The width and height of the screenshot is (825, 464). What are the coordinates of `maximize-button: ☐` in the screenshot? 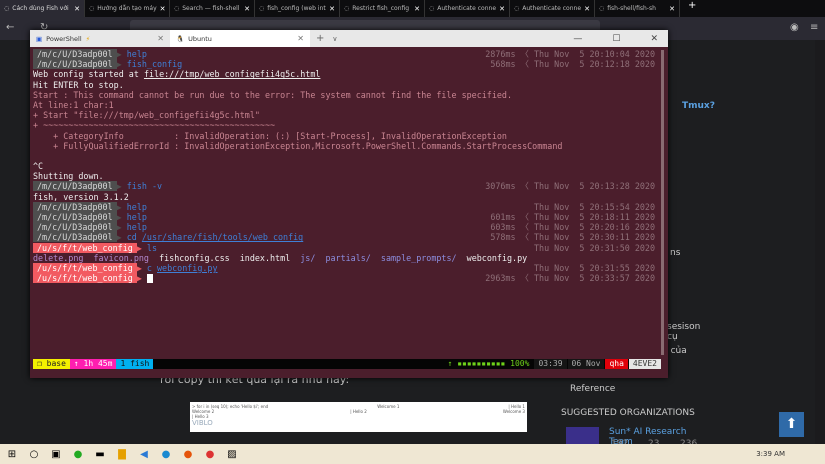 It's located at (616, 39).